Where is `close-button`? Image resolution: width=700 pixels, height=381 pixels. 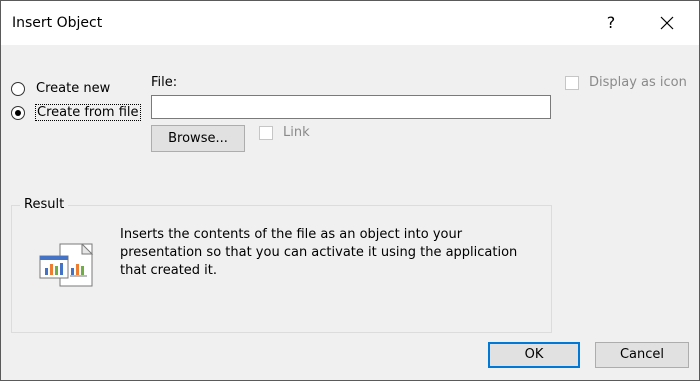 close-button is located at coordinates (667, 23).